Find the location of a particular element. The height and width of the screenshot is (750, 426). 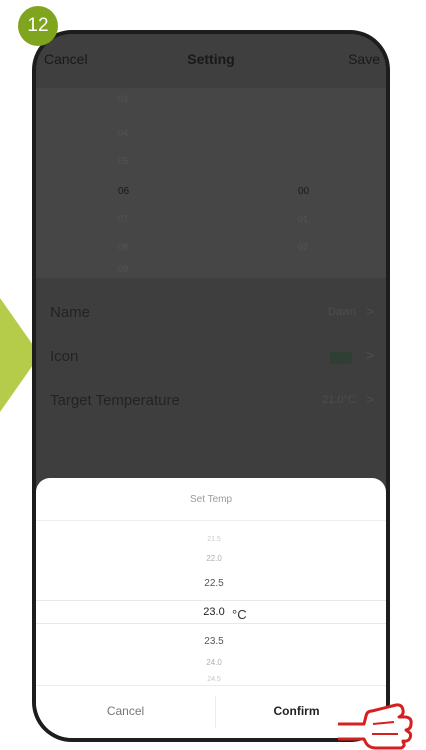

minute-option: 01 is located at coordinates (303, 219).